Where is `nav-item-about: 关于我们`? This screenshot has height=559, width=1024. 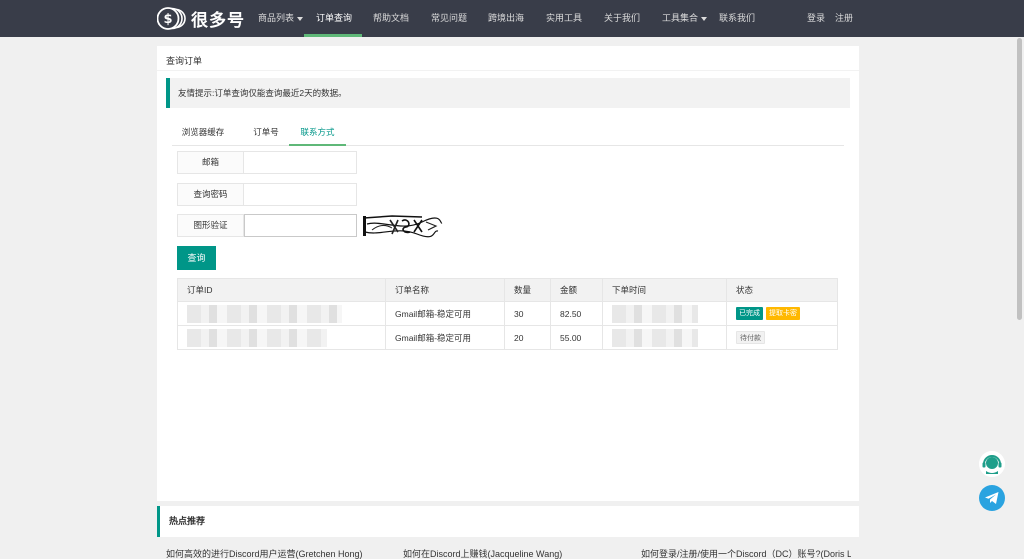 nav-item-about: 关于我们 is located at coordinates (622, 18).